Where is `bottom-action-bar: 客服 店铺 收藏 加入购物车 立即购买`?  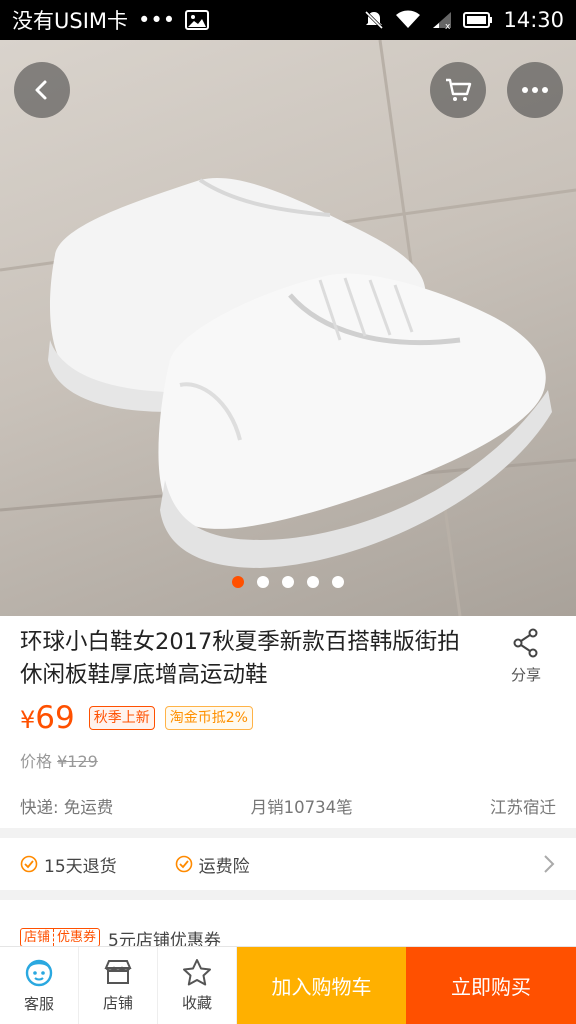 bottom-action-bar: 客服 店铺 收藏 加入购物车 立即购买 is located at coordinates (288, 985).